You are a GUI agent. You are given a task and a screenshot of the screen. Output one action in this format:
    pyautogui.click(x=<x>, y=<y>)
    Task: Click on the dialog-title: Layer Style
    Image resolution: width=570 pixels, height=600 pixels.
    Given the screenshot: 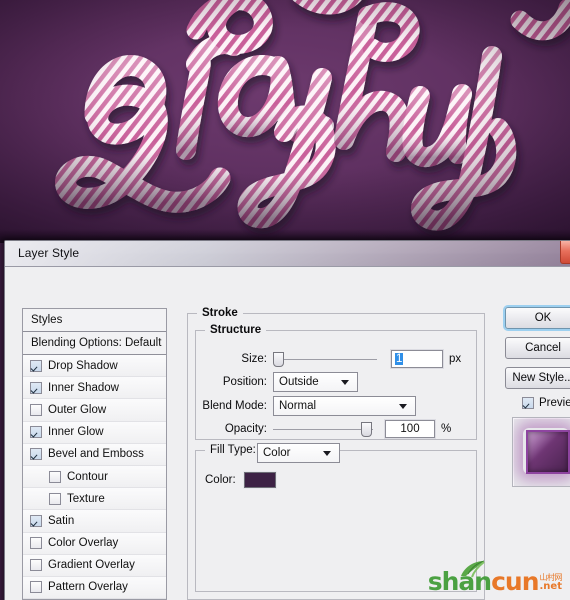 What is the action you would take?
    pyautogui.click(x=49, y=253)
    